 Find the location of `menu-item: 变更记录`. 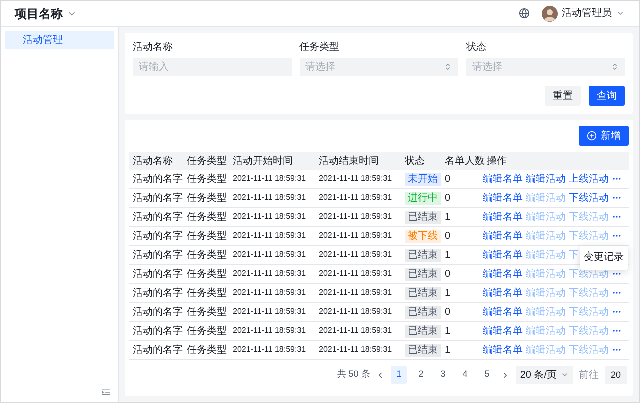

menu-item: 变更记录 is located at coordinates (604, 257).